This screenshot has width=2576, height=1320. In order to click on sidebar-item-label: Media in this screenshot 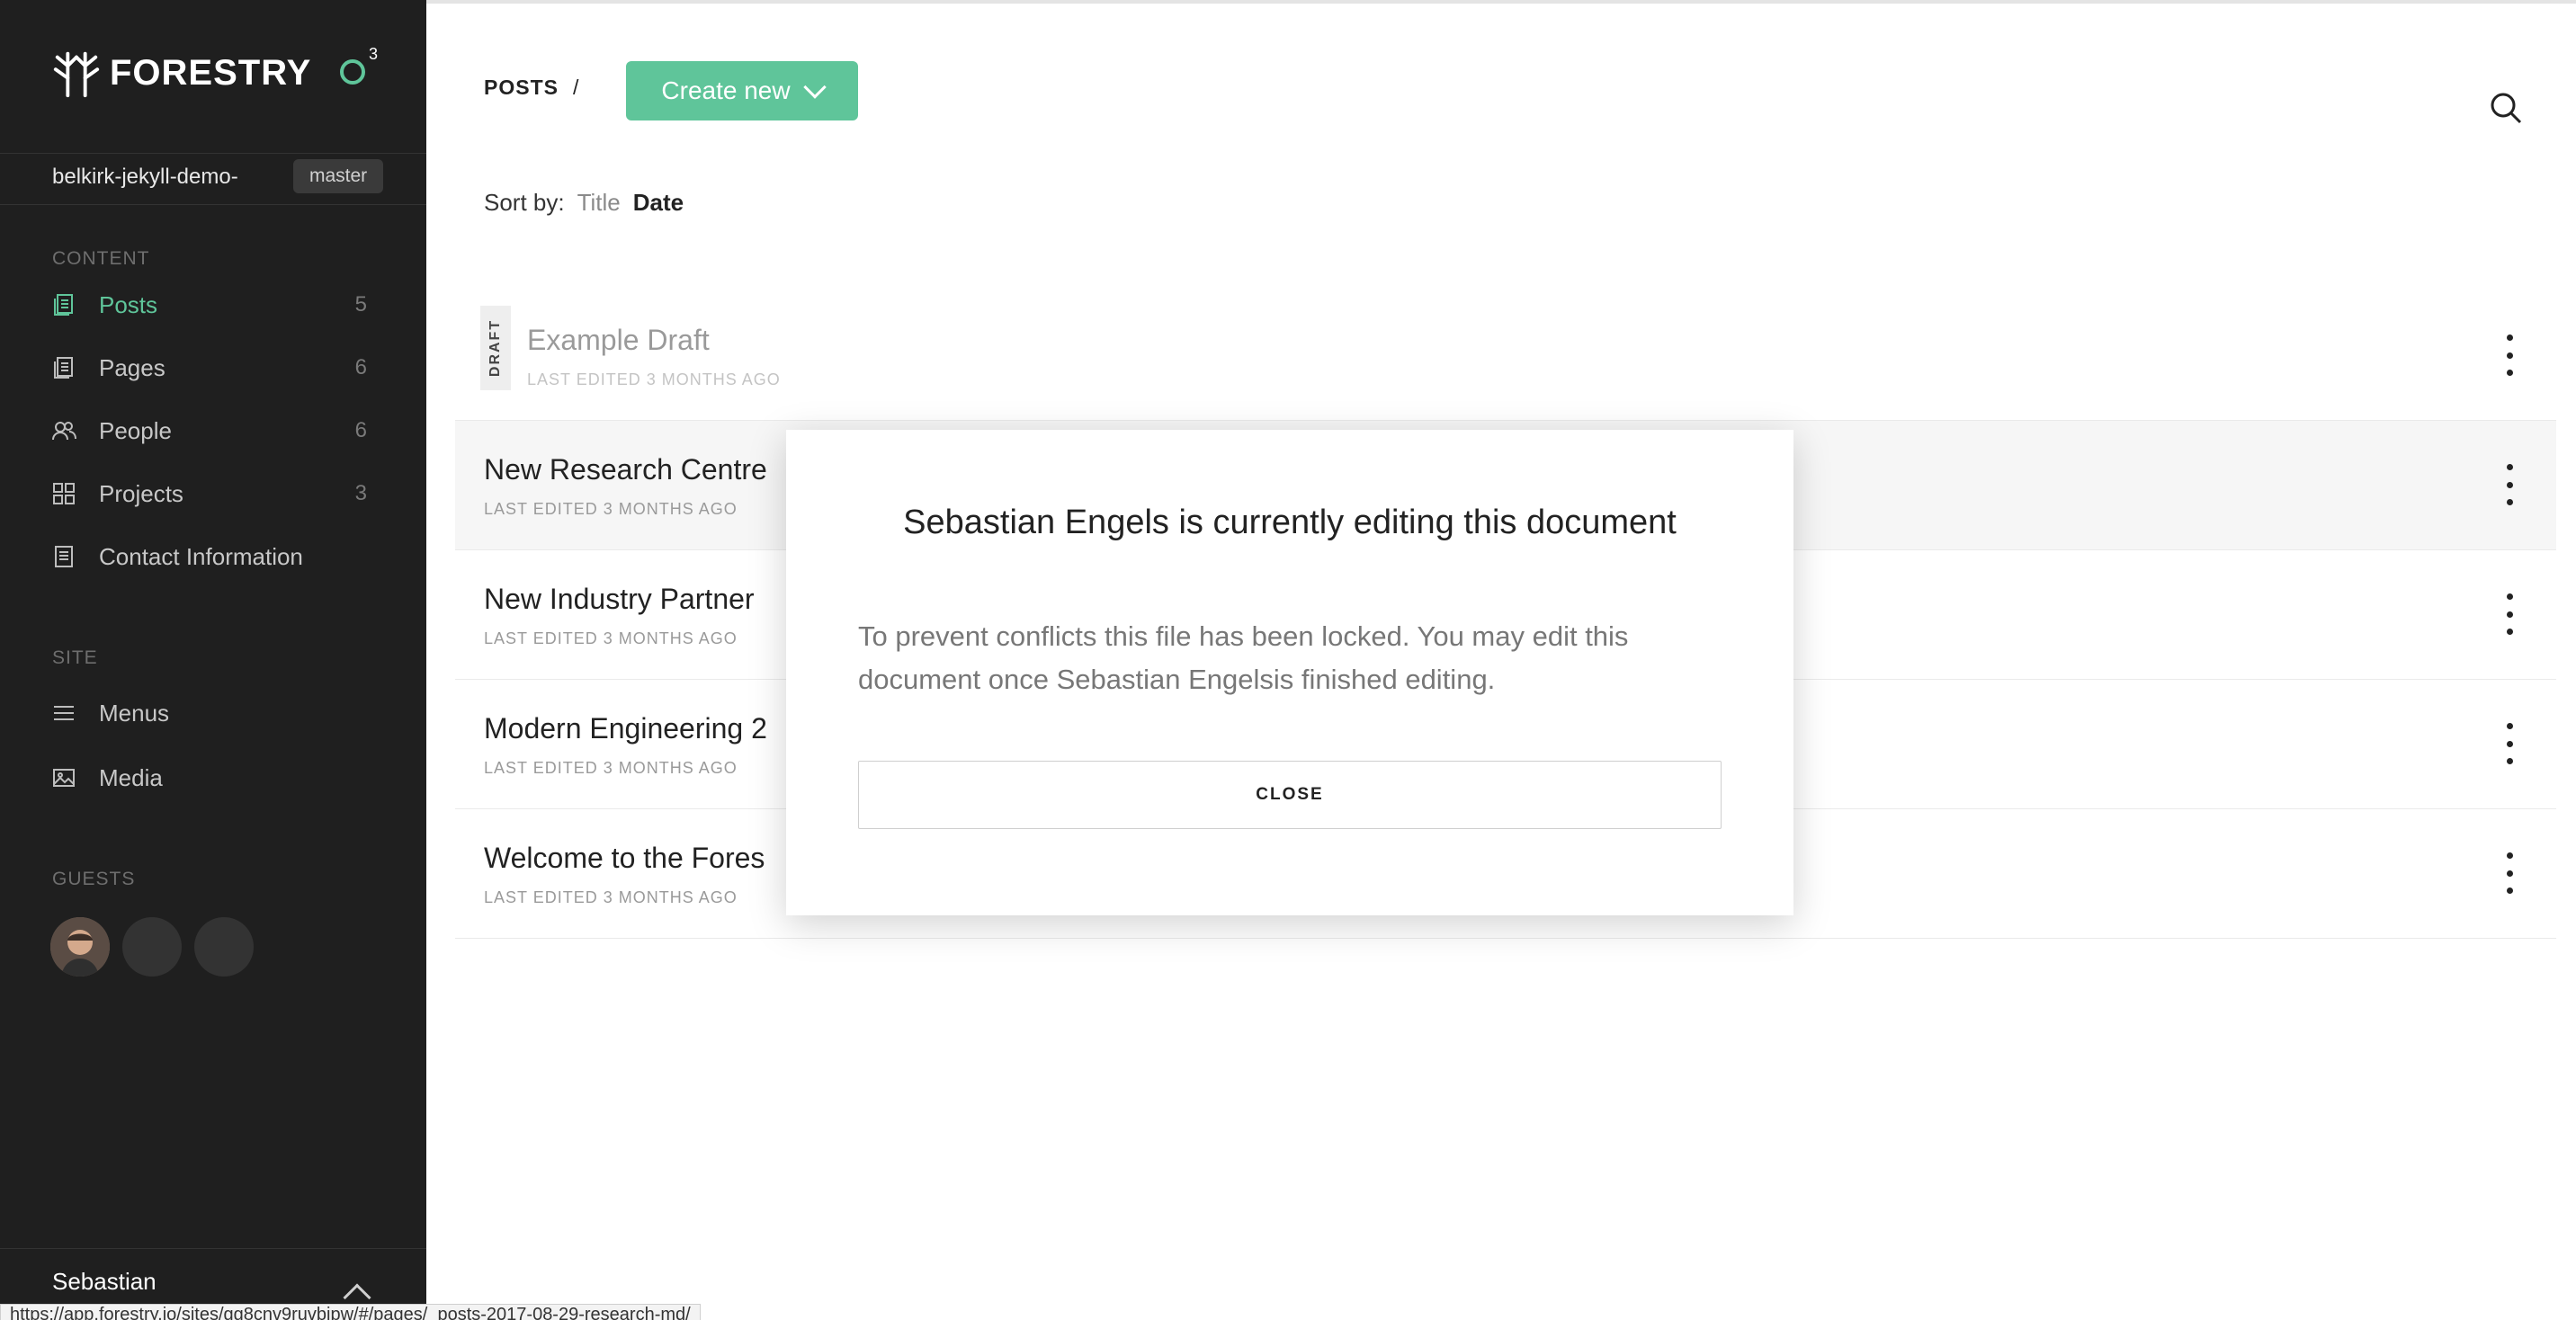, I will do `click(131, 777)`.